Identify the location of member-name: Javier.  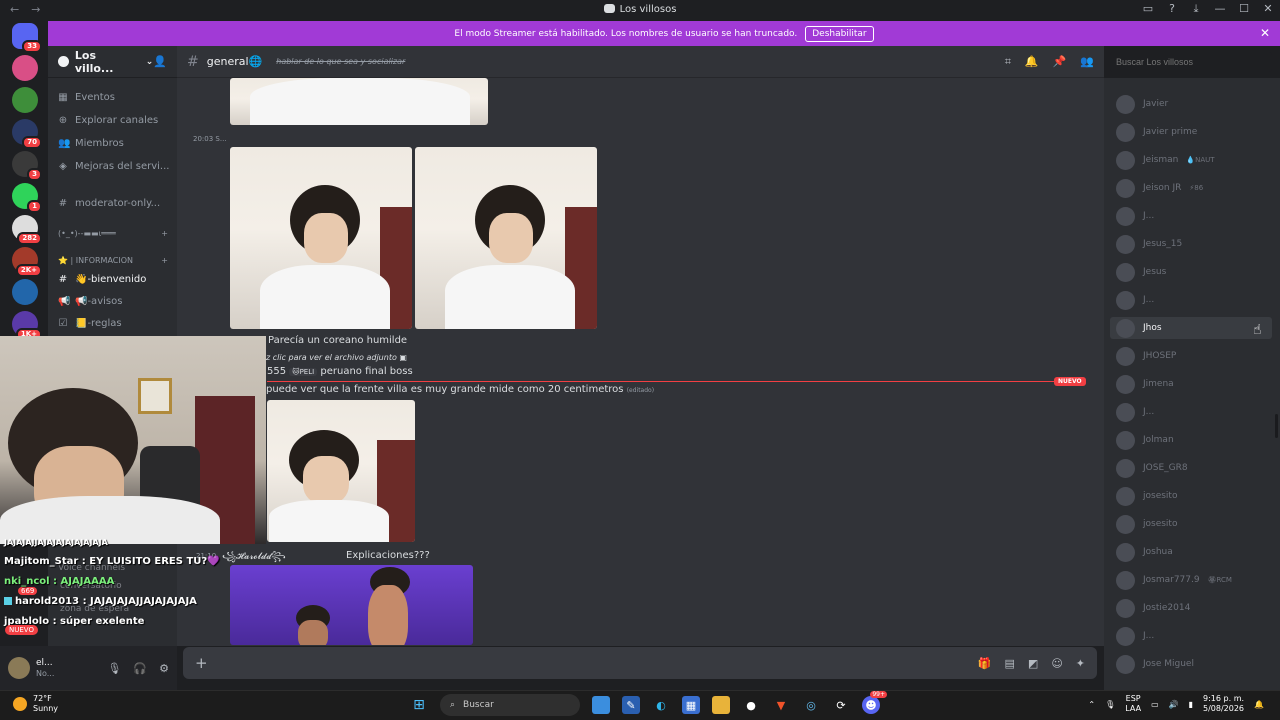
(1156, 104).